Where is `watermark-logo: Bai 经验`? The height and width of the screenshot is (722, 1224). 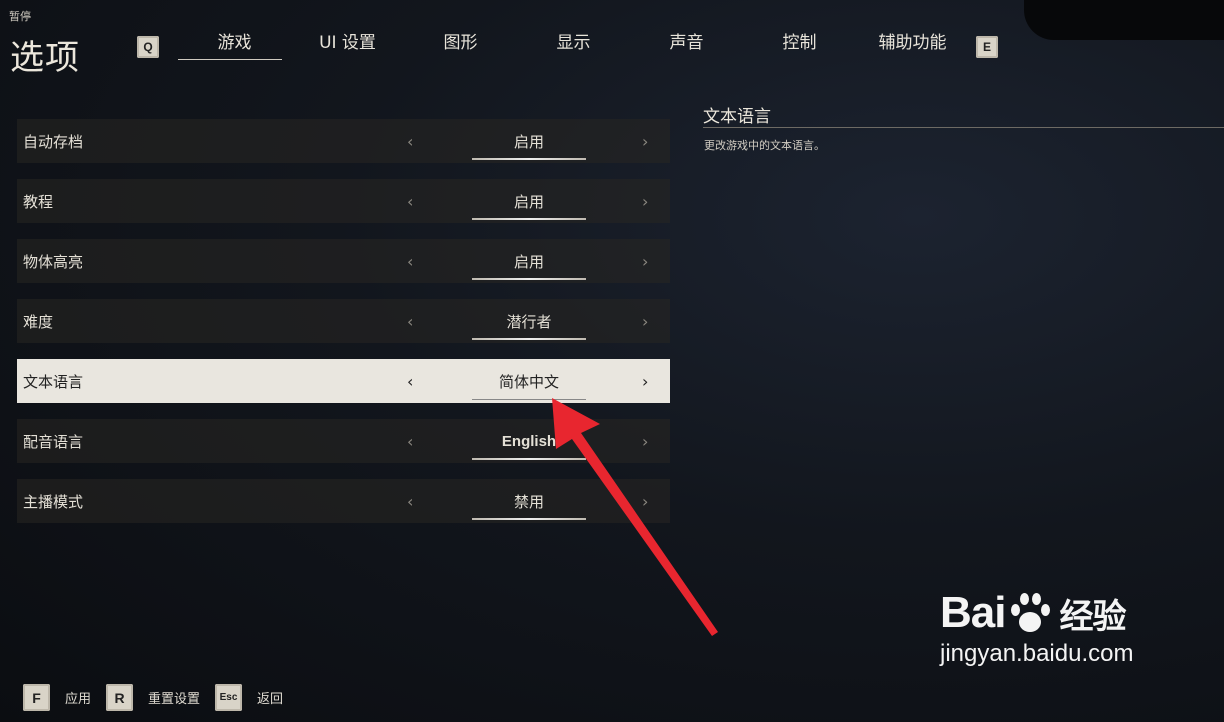
watermark-logo: Bai 经验 is located at coordinates (1036, 613).